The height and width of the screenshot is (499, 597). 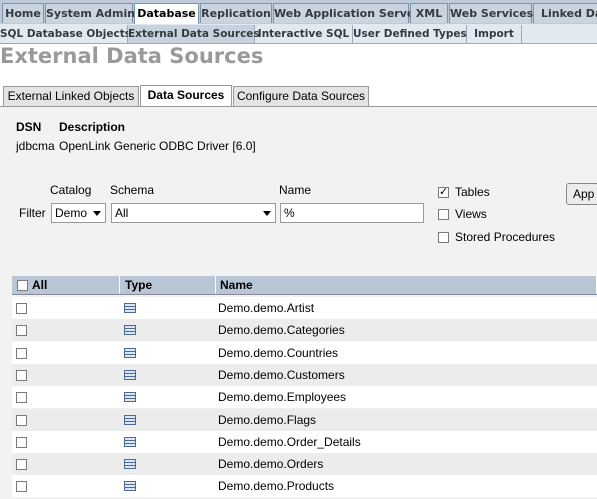 I want to click on subnav-tab-user-defined-types: User Defined Types, so click(x=410, y=34).